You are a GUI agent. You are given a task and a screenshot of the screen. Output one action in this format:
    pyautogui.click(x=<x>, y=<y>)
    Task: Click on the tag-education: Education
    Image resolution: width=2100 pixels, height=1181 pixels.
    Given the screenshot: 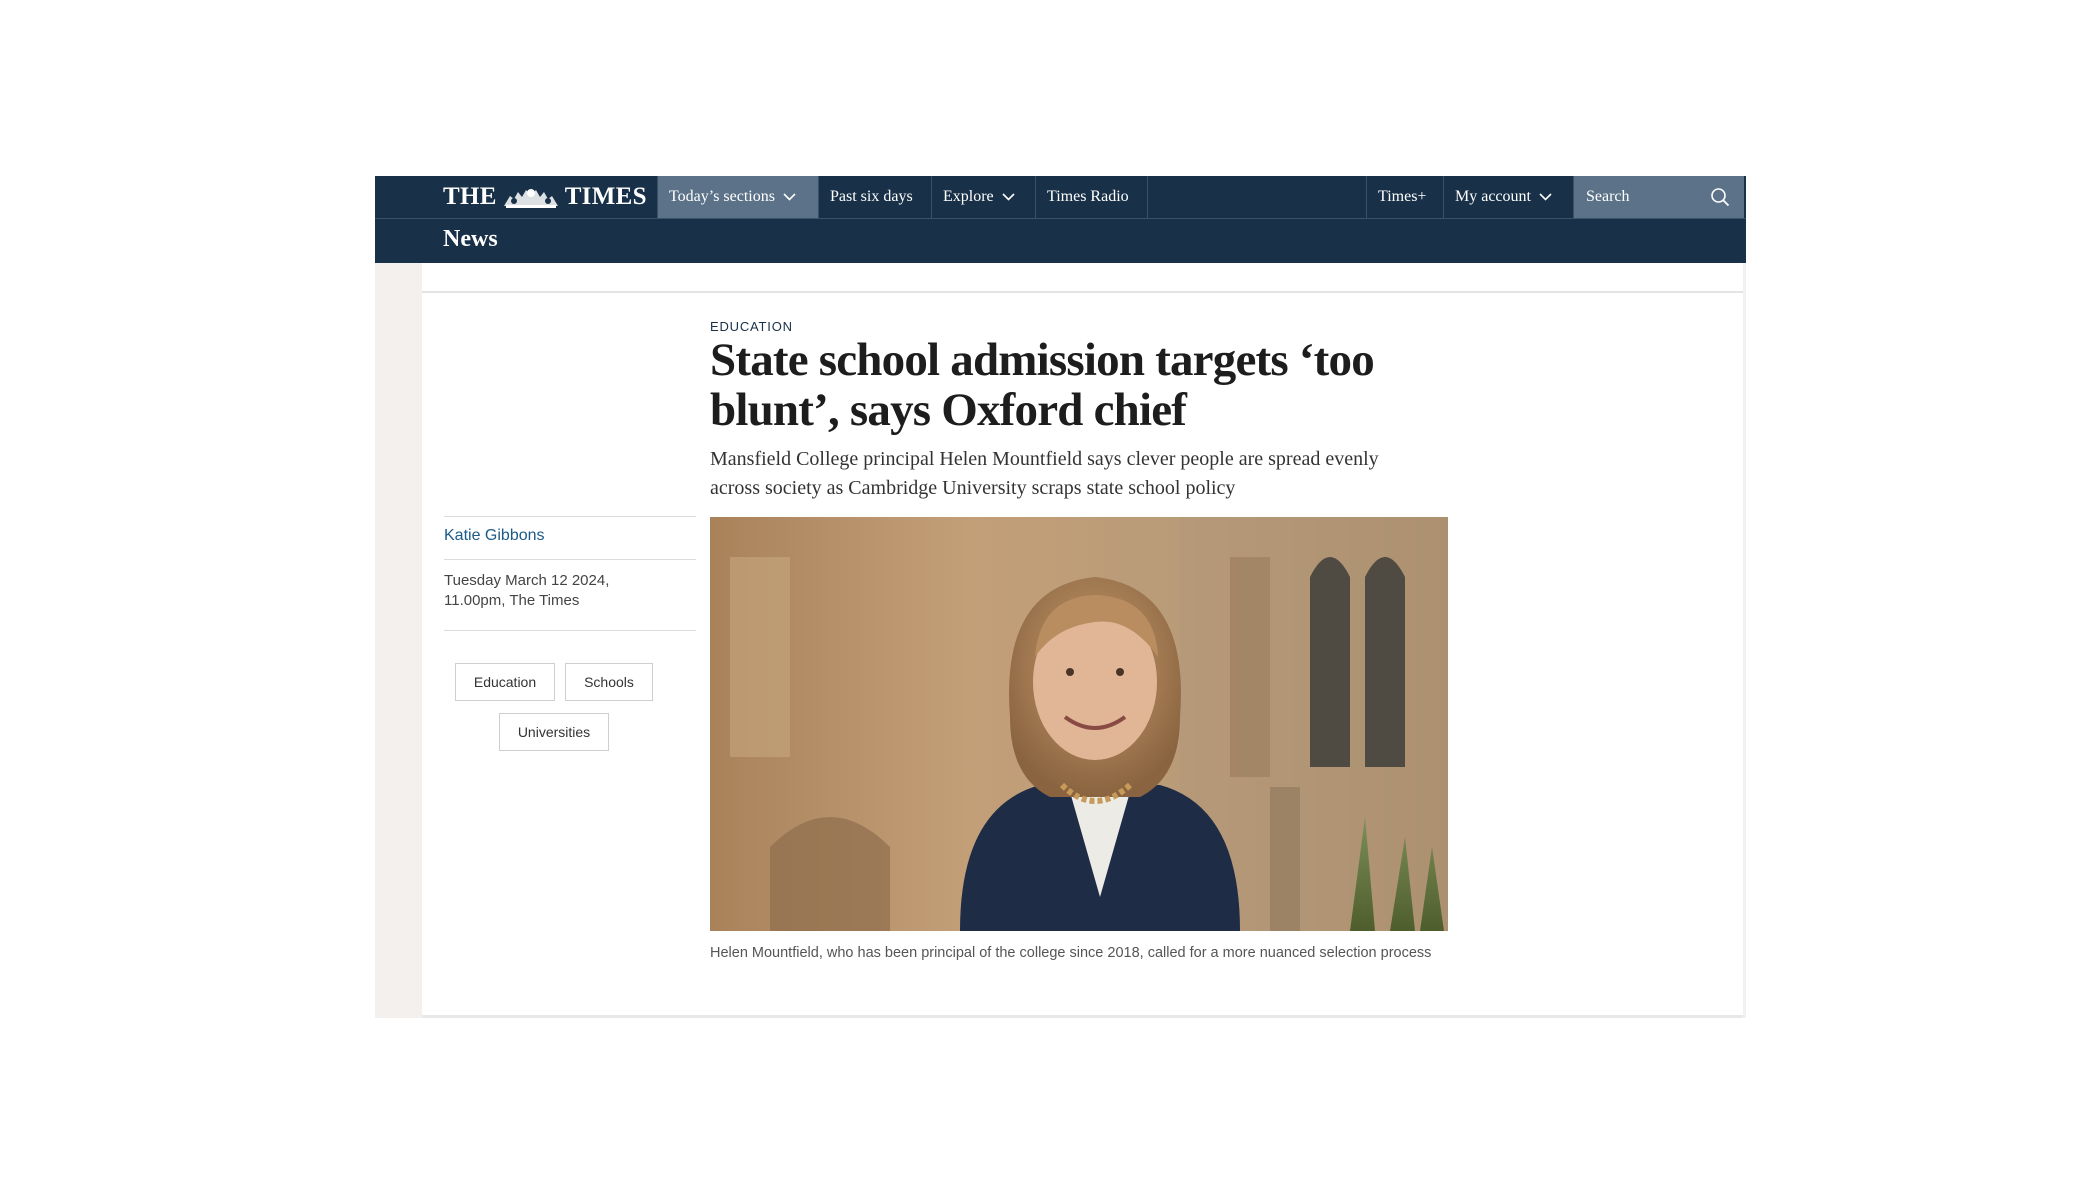 What is the action you would take?
    pyautogui.click(x=505, y=682)
    